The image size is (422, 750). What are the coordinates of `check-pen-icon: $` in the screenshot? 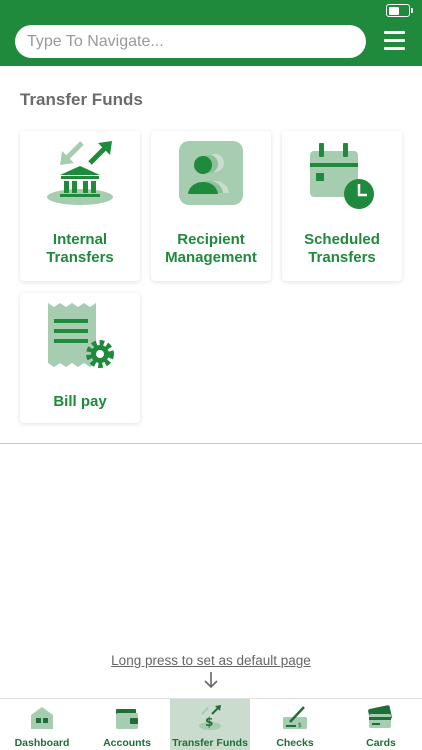 It's located at (295, 717).